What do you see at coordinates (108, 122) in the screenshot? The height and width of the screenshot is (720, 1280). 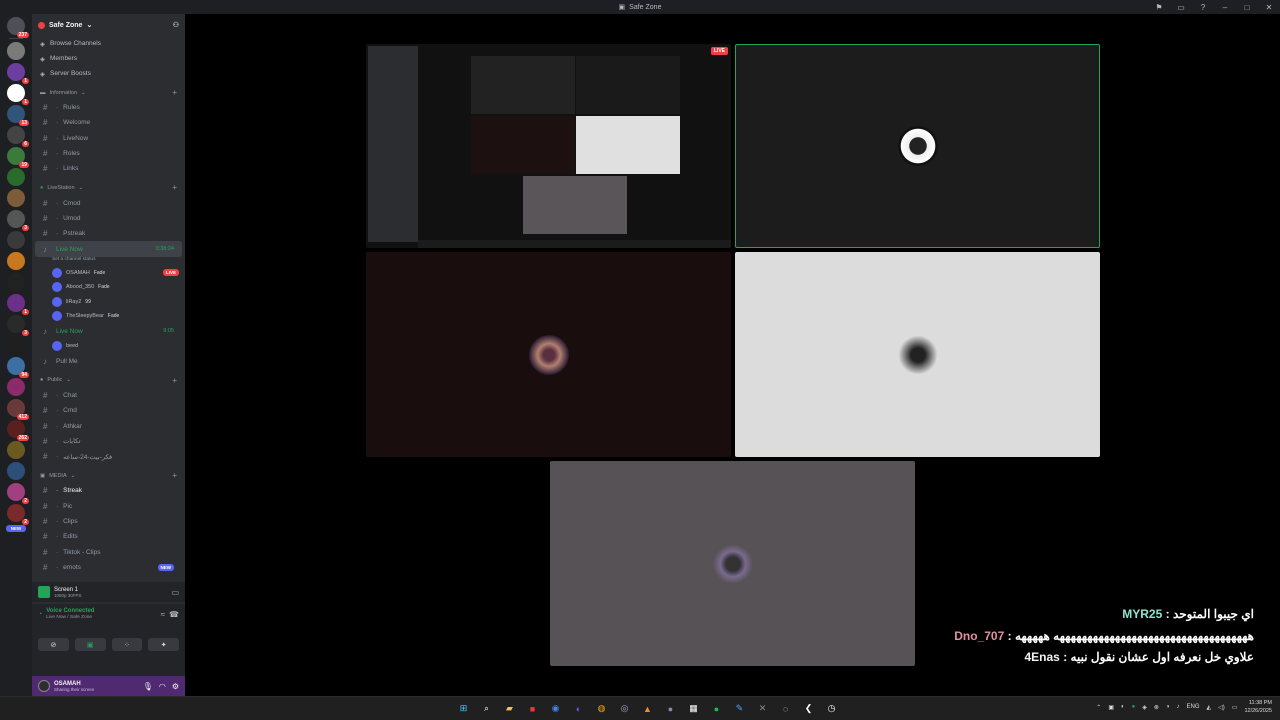 I see `text-channel: # · Welcome` at bounding box center [108, 122].